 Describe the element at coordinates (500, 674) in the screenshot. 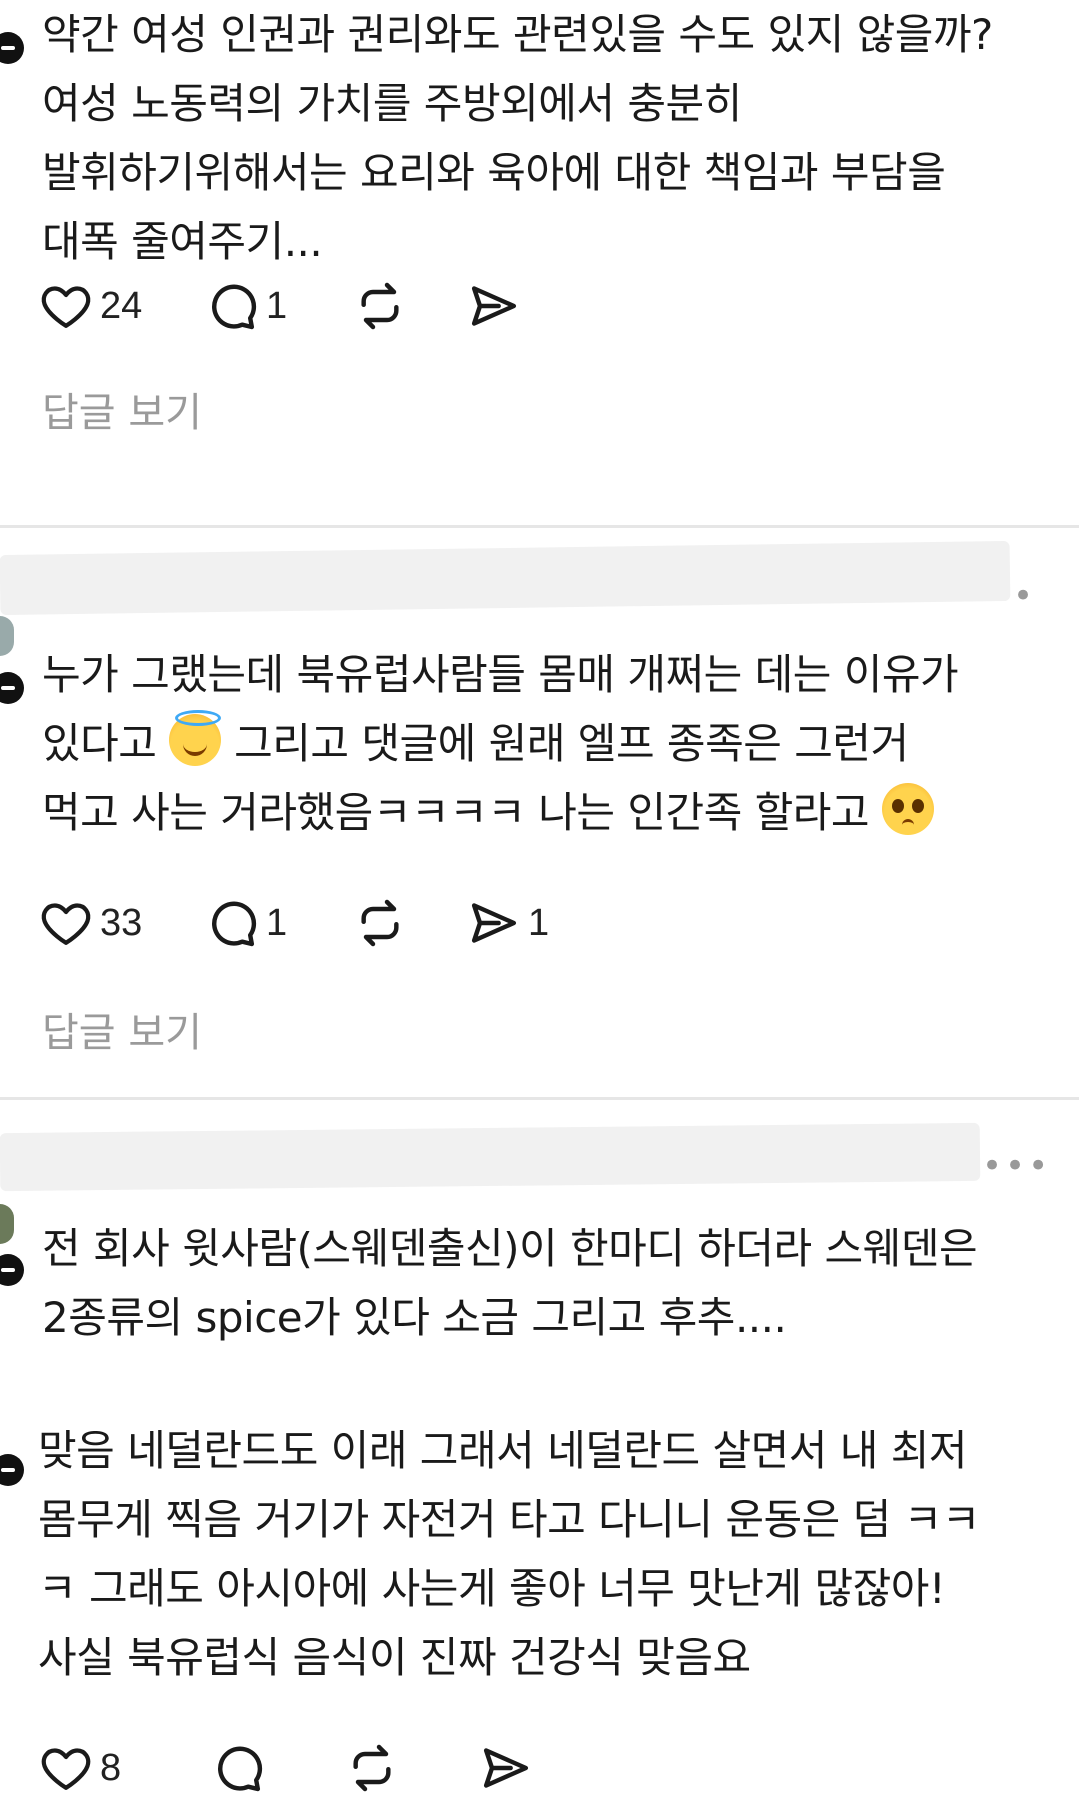

I see `comment-text-line-1: 누가 그랬는데 북유럽사람들 몸매 개쩌는 데는 이유가` at that location.